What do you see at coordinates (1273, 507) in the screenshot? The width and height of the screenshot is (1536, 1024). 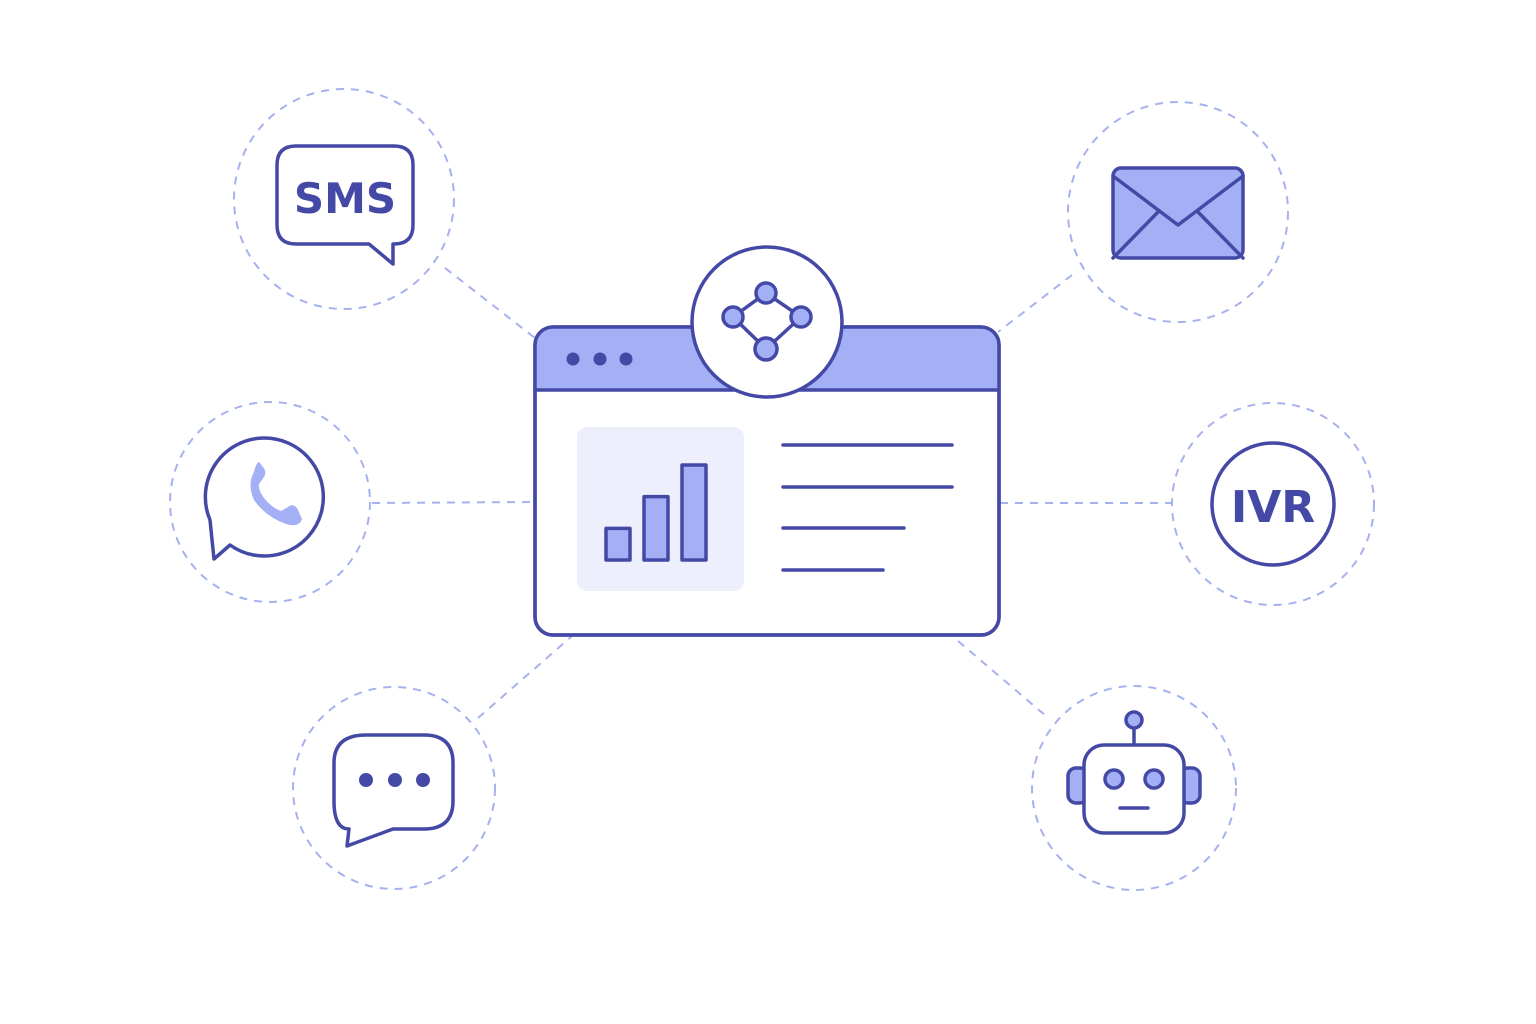 I see `ivr-label: IVR` at bounding box center [1273, 507].